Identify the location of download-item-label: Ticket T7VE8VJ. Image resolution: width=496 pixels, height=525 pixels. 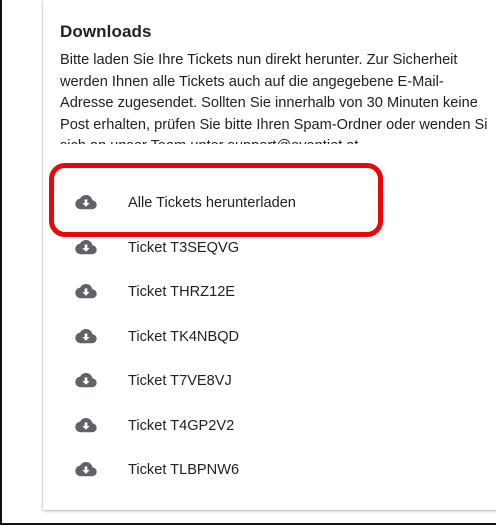
(180, 381).